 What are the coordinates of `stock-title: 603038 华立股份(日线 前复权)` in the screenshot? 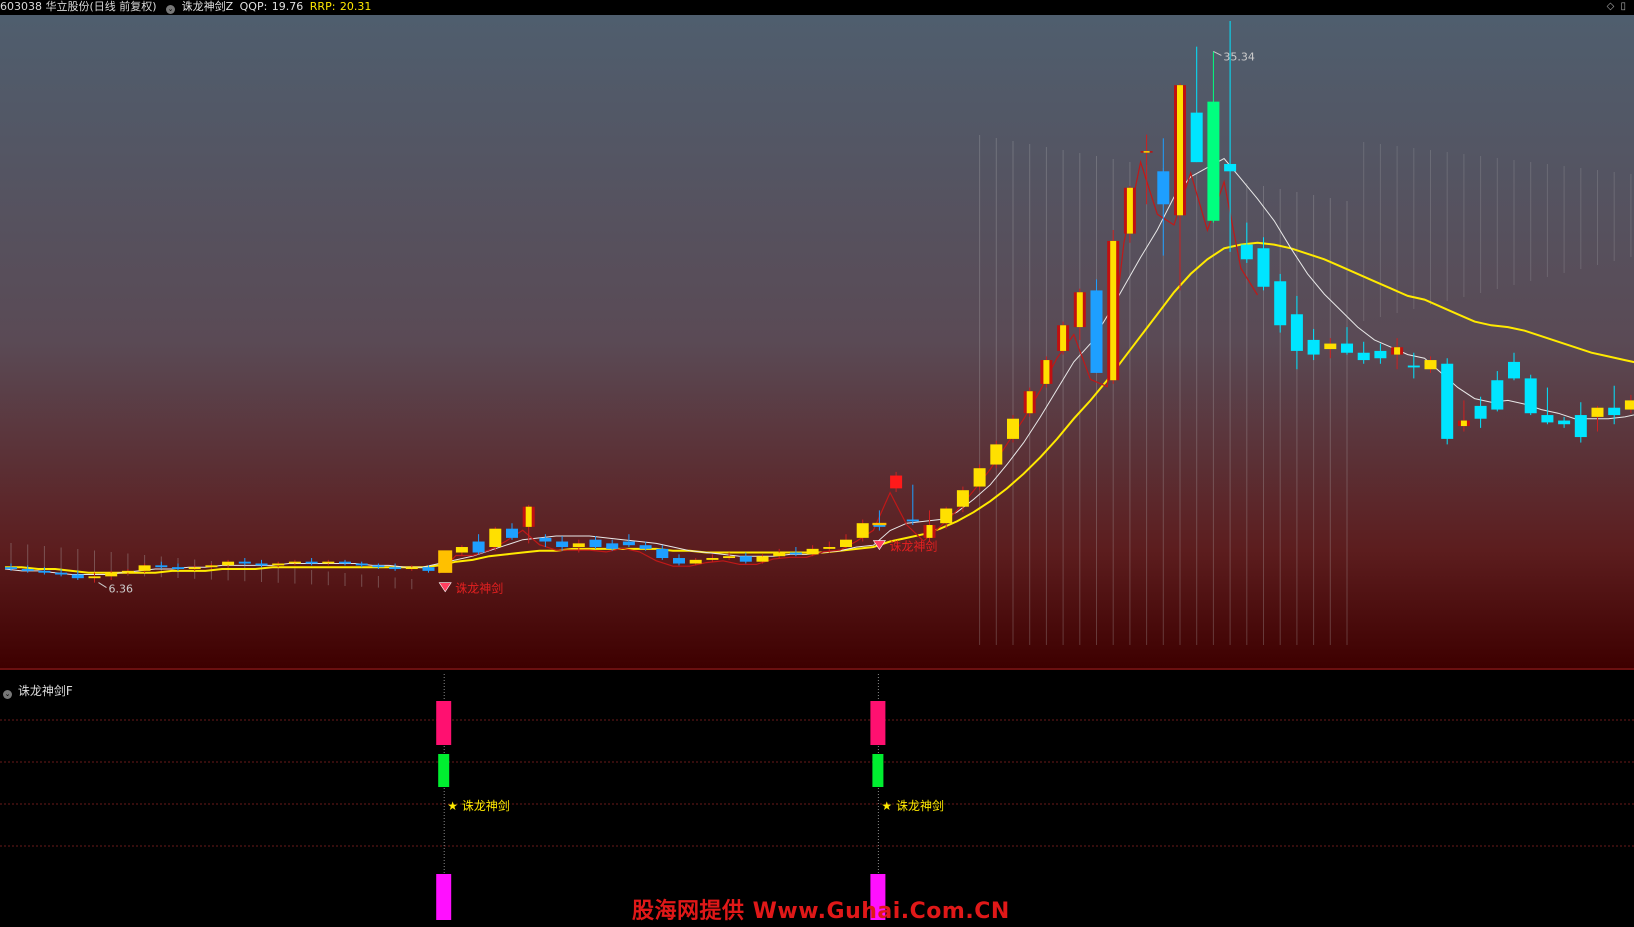 It's located at (78, 6).